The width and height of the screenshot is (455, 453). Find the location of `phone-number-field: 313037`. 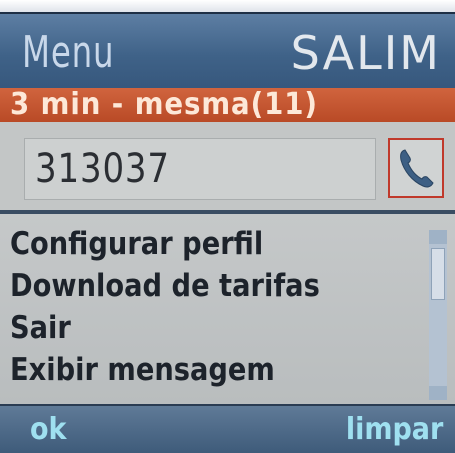

phone-number-field: 313037 is located at coordinates (200, 169).